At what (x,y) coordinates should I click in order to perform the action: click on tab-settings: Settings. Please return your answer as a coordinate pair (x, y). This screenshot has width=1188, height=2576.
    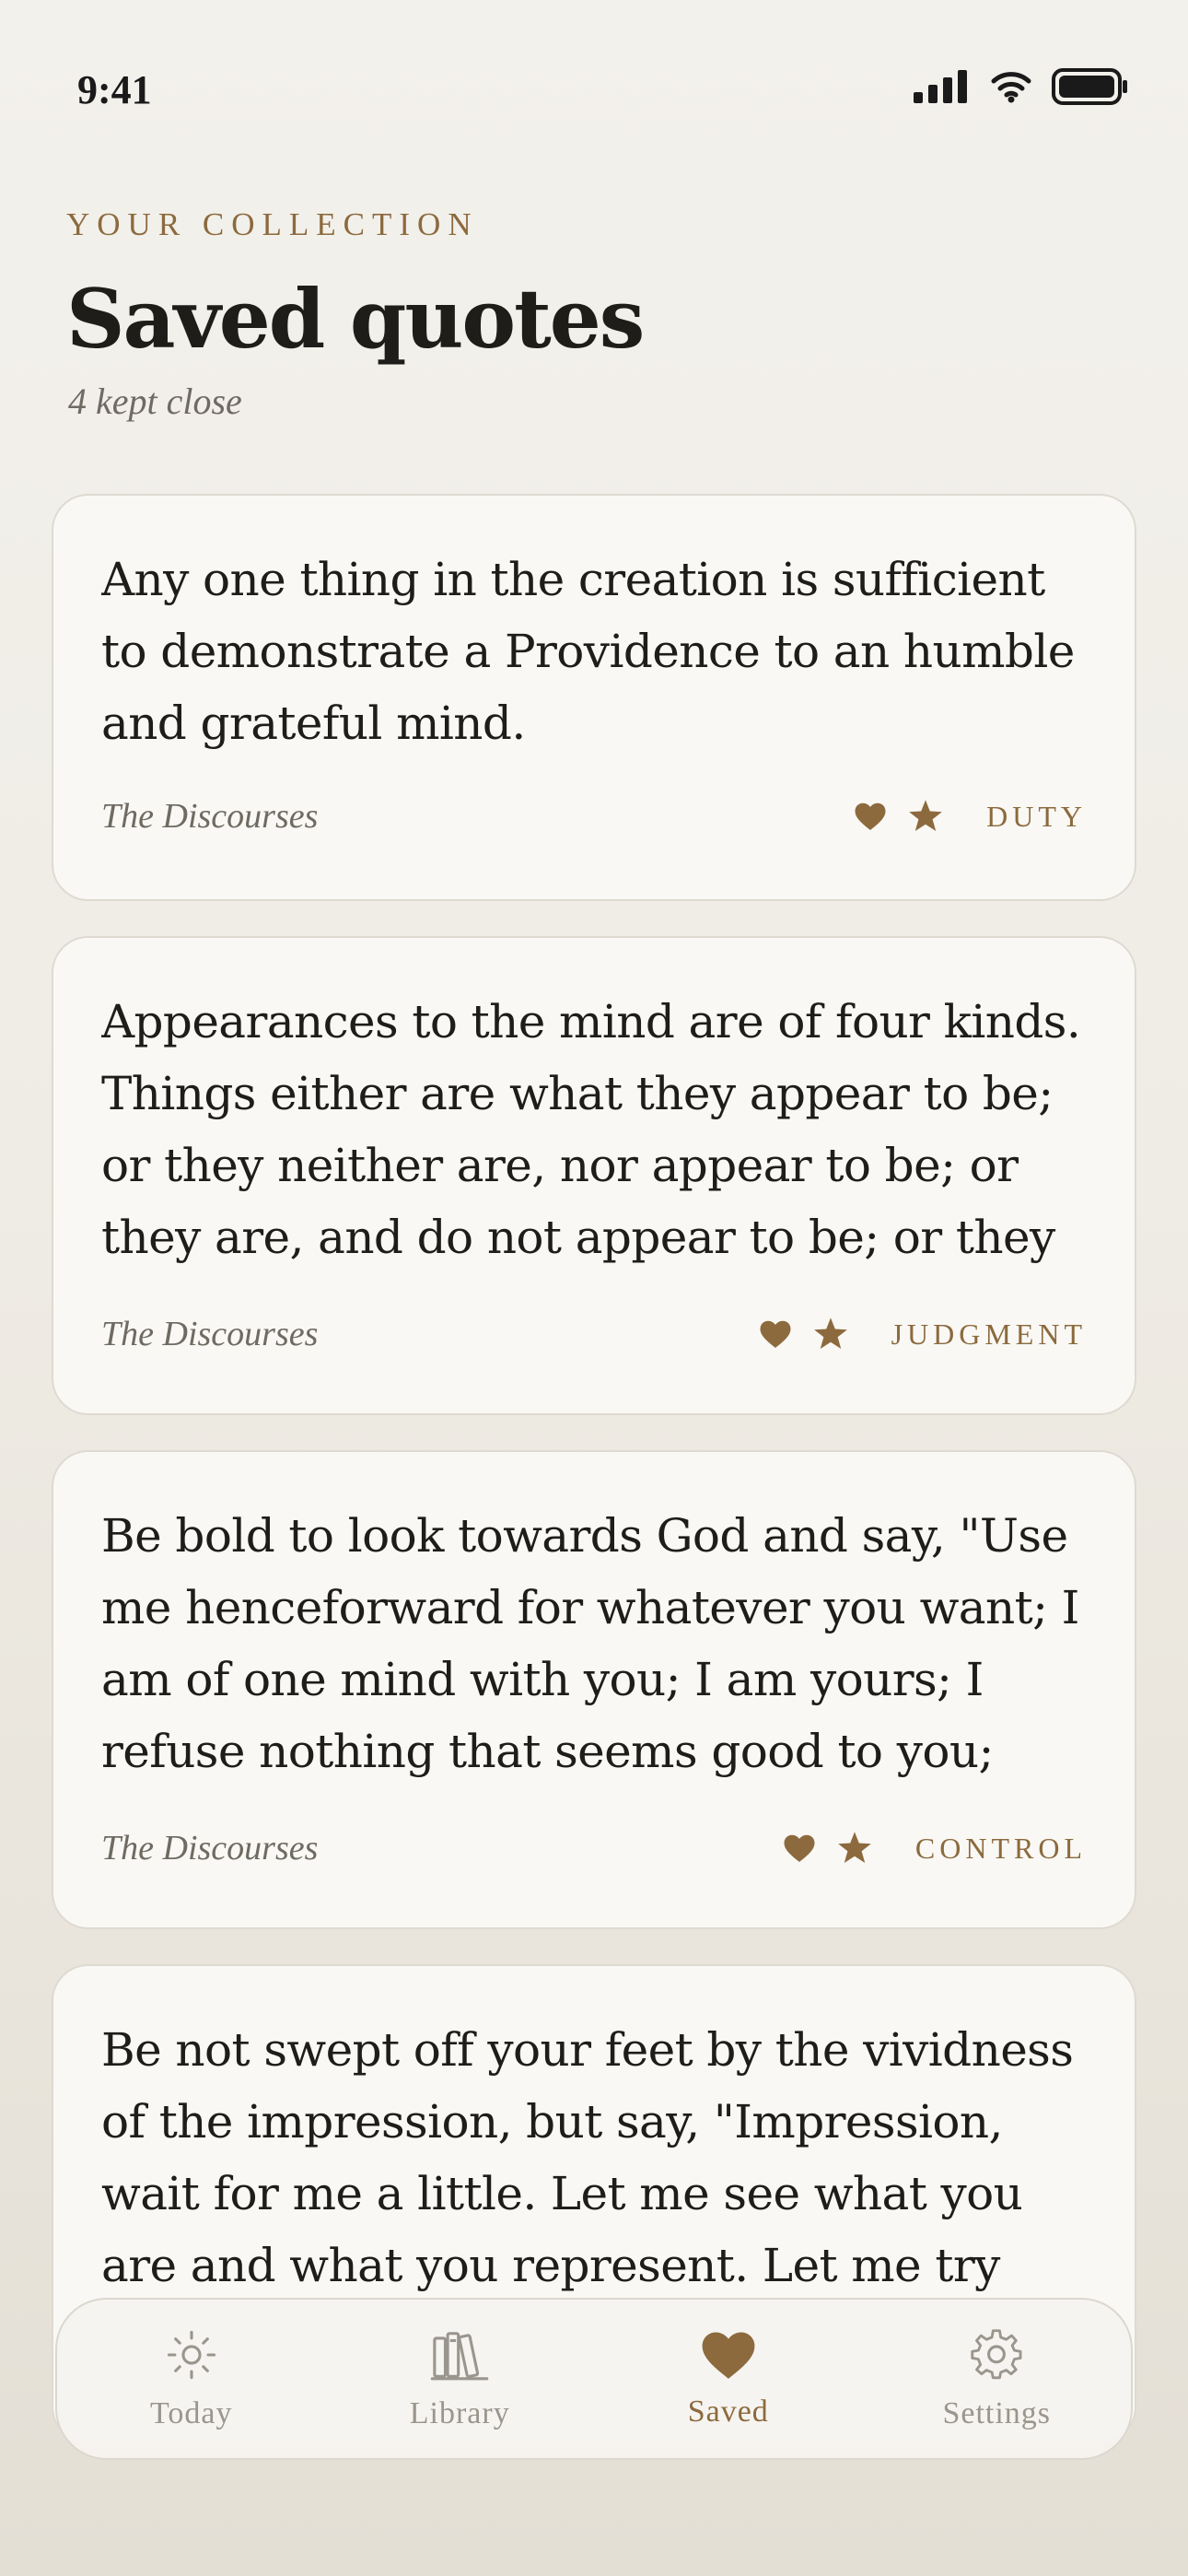
    Looking at the image, I should click on (998, 2379).